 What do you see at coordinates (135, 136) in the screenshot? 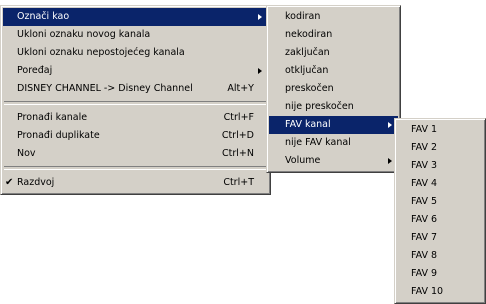
I see `menu-item-find-duplicates: Pronađi duplikate Ctrl+D` at bounding box center [135, 136].